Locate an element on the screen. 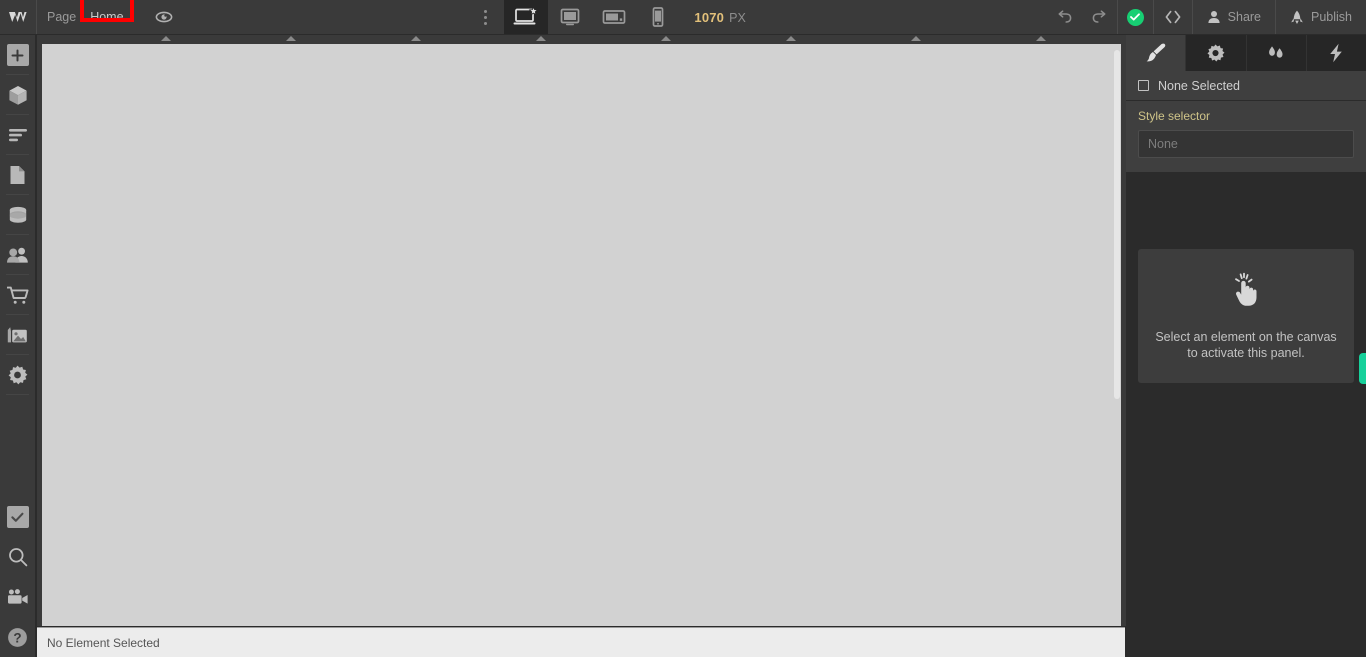 The image size is (1366, 657). canvas-ruler is located at coordinates (581, 39).